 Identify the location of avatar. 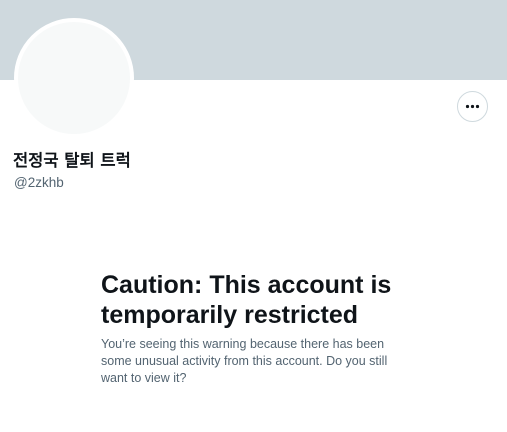
(74, 78).